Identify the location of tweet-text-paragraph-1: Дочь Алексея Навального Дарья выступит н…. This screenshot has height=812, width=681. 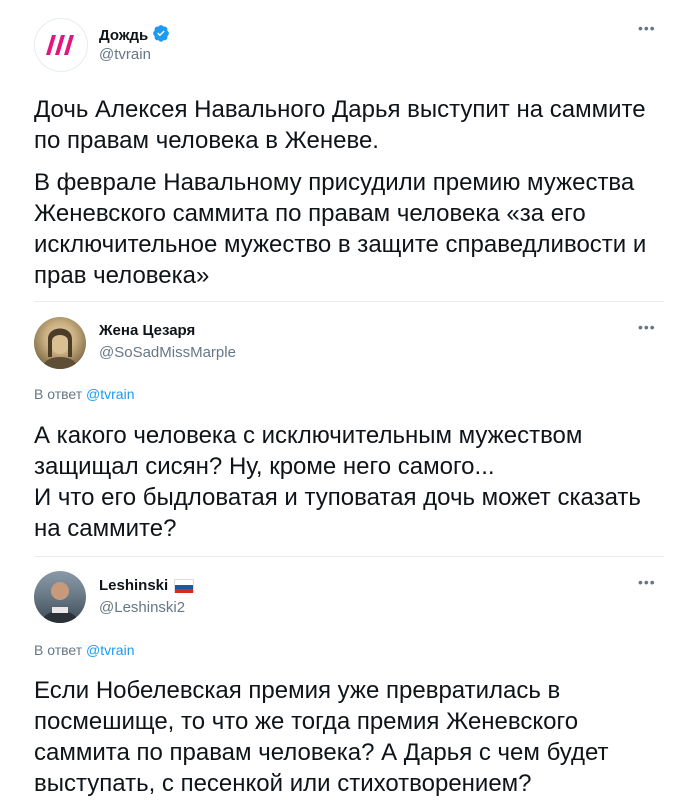
(340, 125).